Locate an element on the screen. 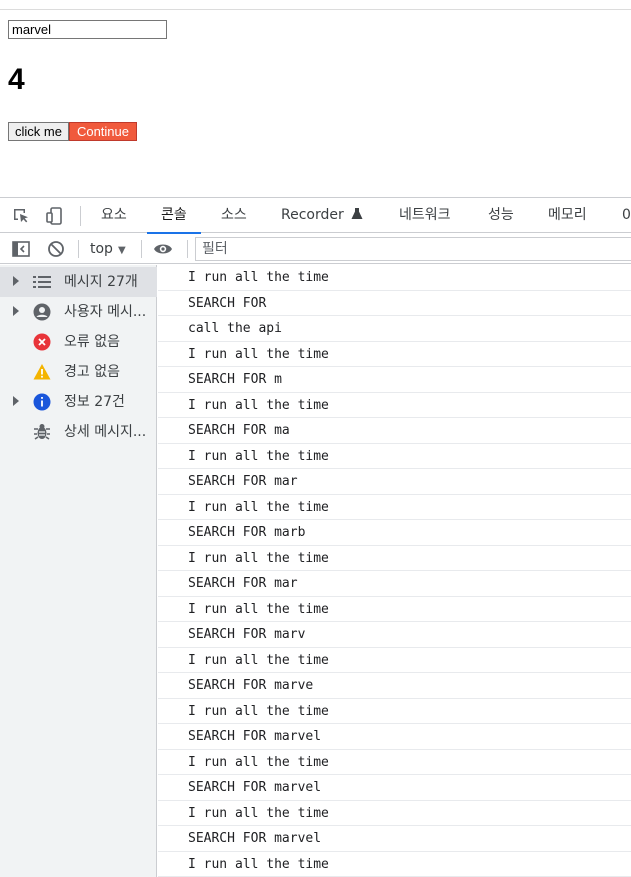  info-icon is located at coordinates (42, 402).